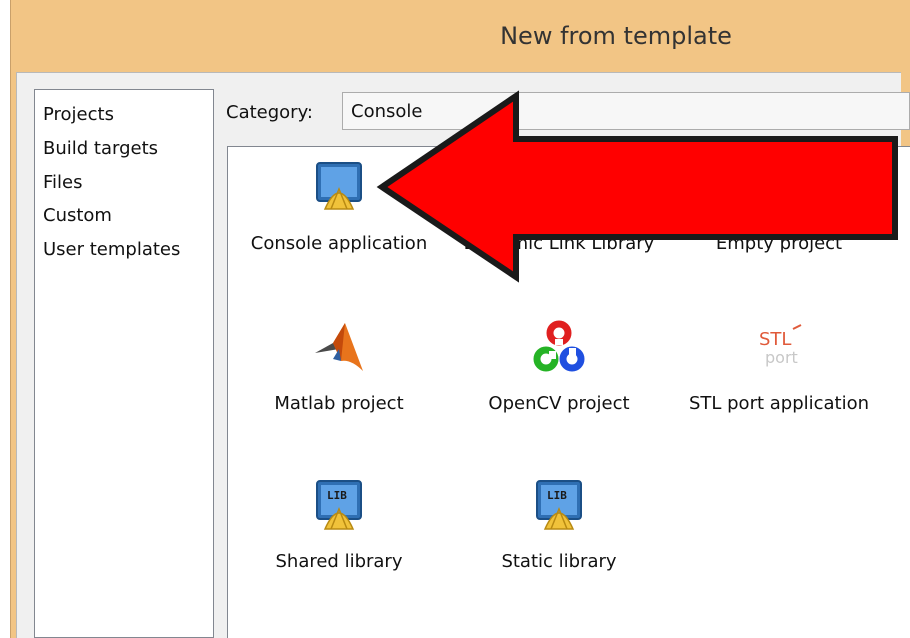 This screenshot has width=910, height=638. Describe the element at coordinates (626, 111) in the screenshot. I see `category-dropdown: Console` at that location.